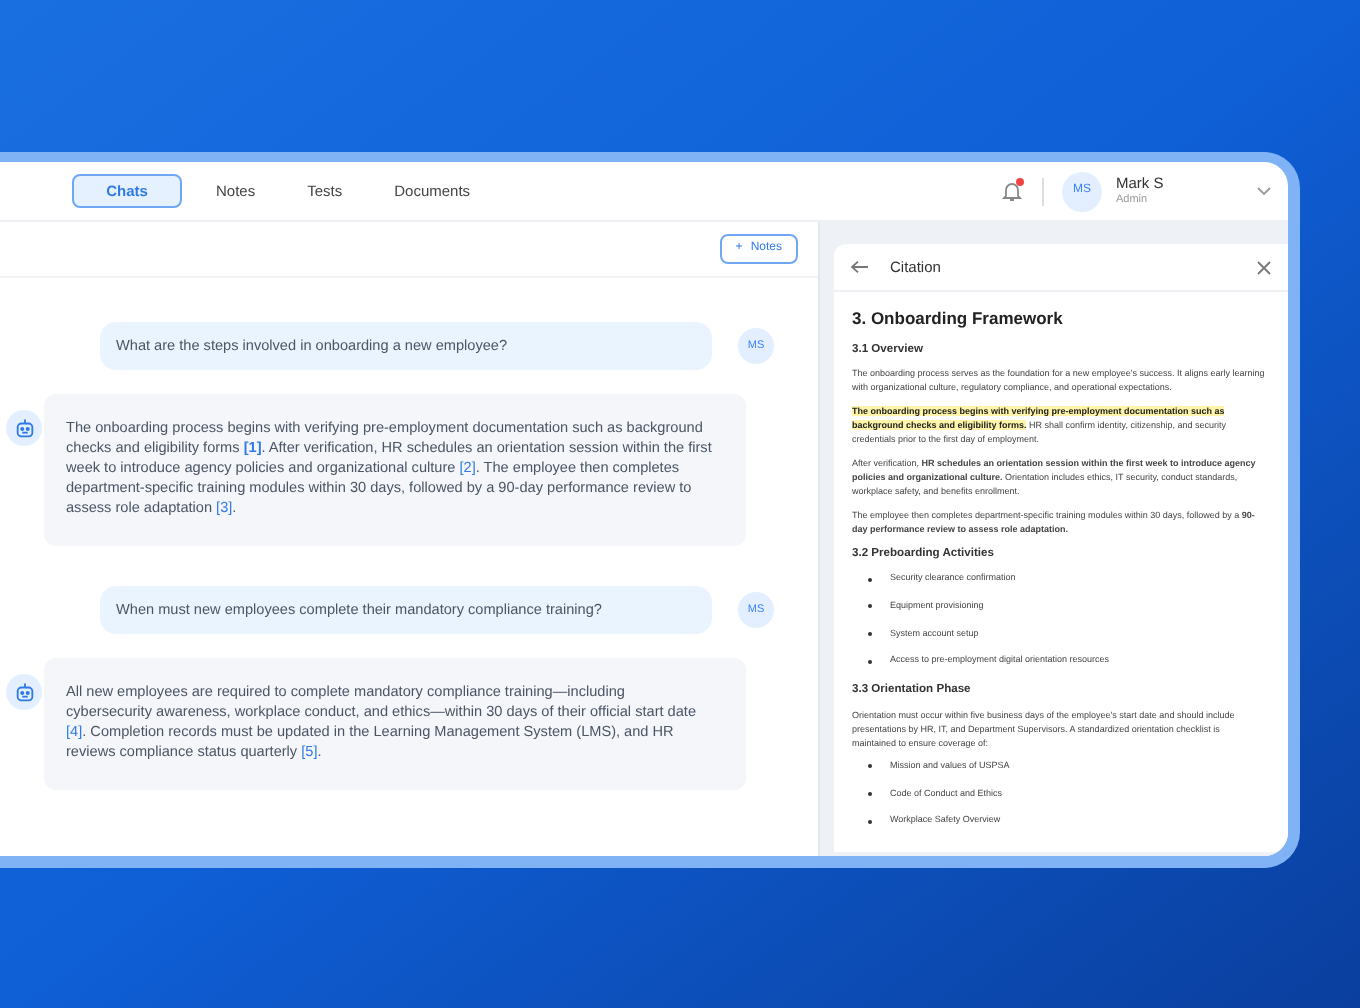 The height and width of the screenshot is (1008, 1360). I want to click on document-heading: 3. Onboarding Framework, so click(958, 319).